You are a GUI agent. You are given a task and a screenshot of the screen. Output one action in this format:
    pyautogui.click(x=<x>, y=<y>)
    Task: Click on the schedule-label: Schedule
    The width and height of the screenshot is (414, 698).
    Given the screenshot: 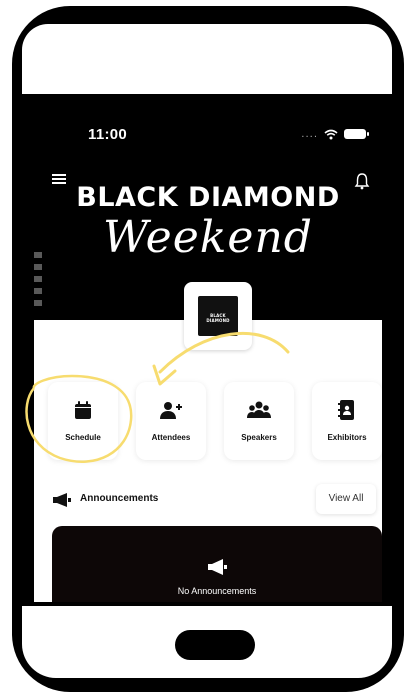 What is the action you would take?
    pyautogui.click(x=83, y=437)
    